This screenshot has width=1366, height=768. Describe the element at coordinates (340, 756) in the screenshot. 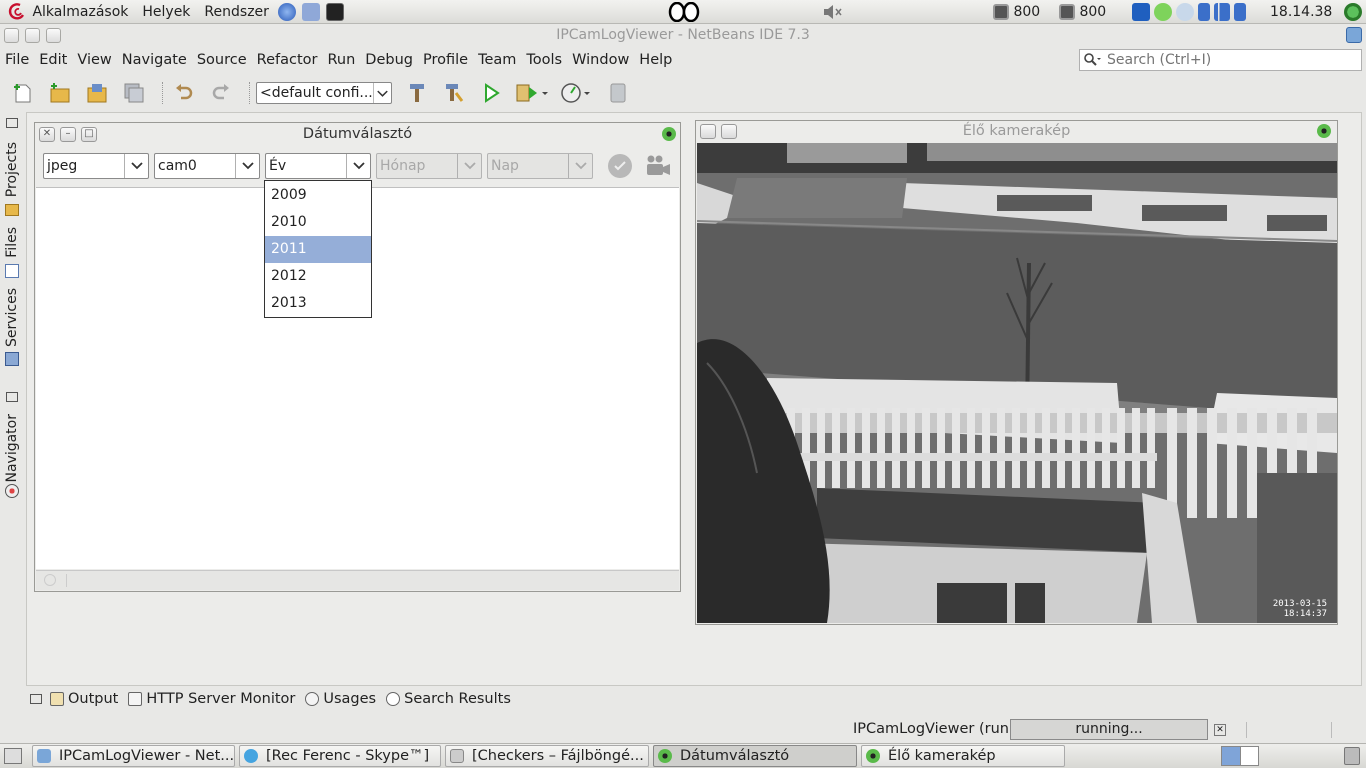

I see `task-skype: [Rec Ferenc - Skype™]` at that location.